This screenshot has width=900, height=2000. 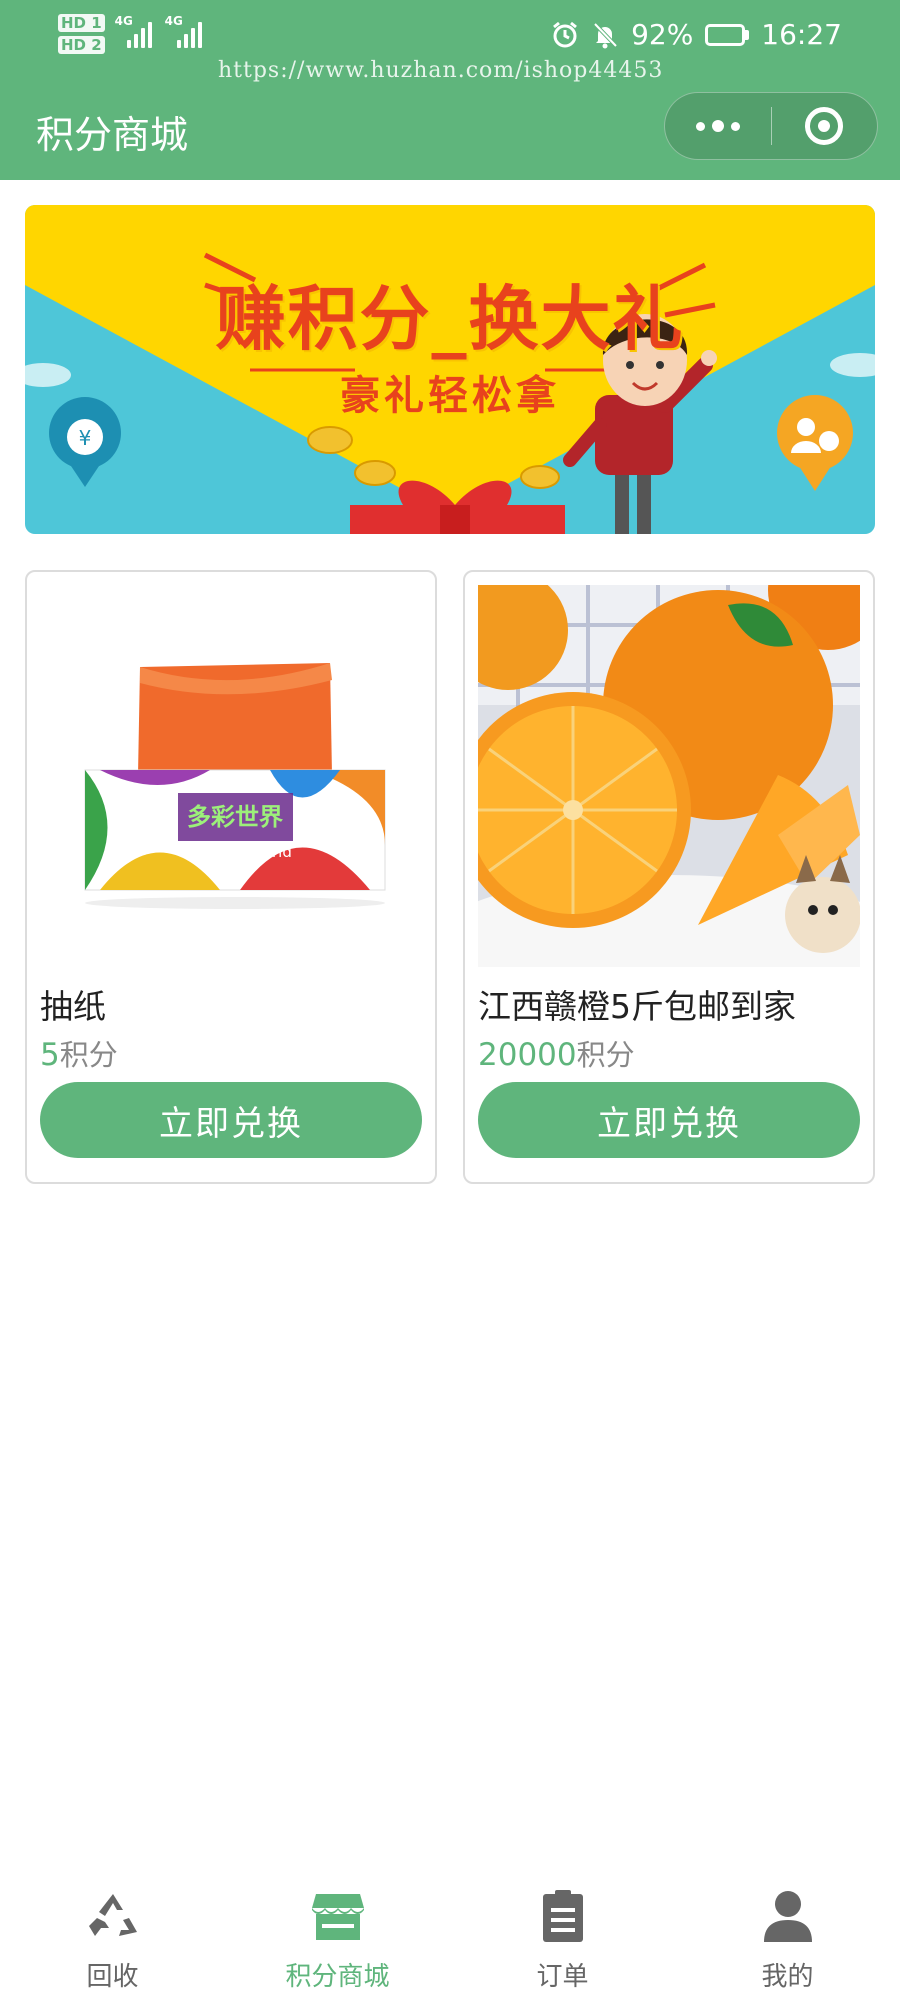 What do you see at coordinates (135, 31) in the screenshot?
I see `signal-1-icon: 4G` at bounding box center [135, 31].